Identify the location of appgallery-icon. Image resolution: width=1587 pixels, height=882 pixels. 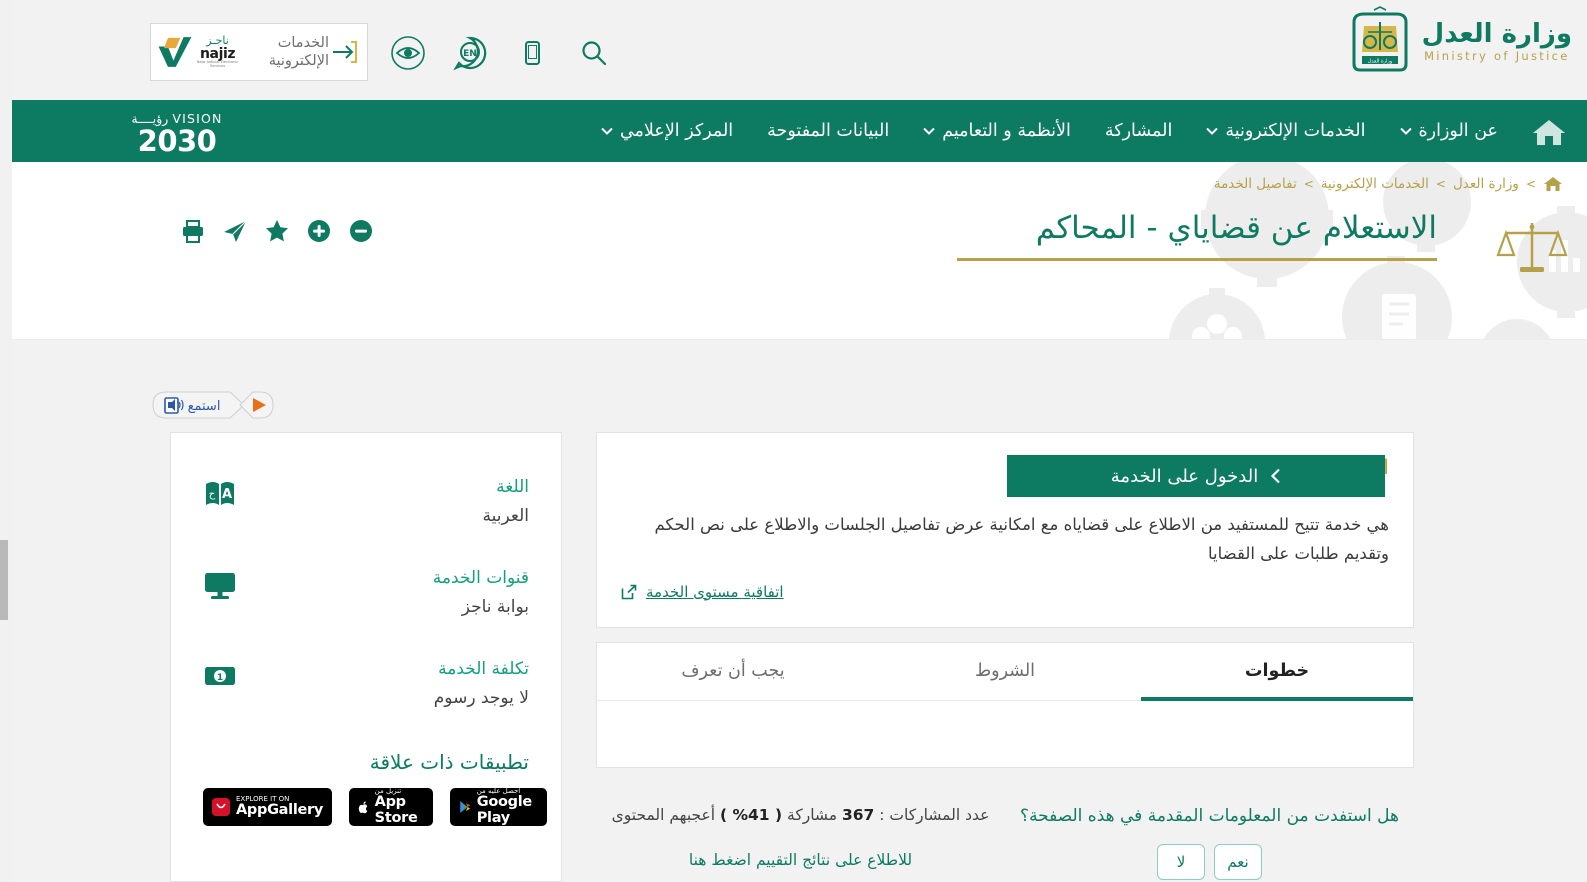
(221, 807).